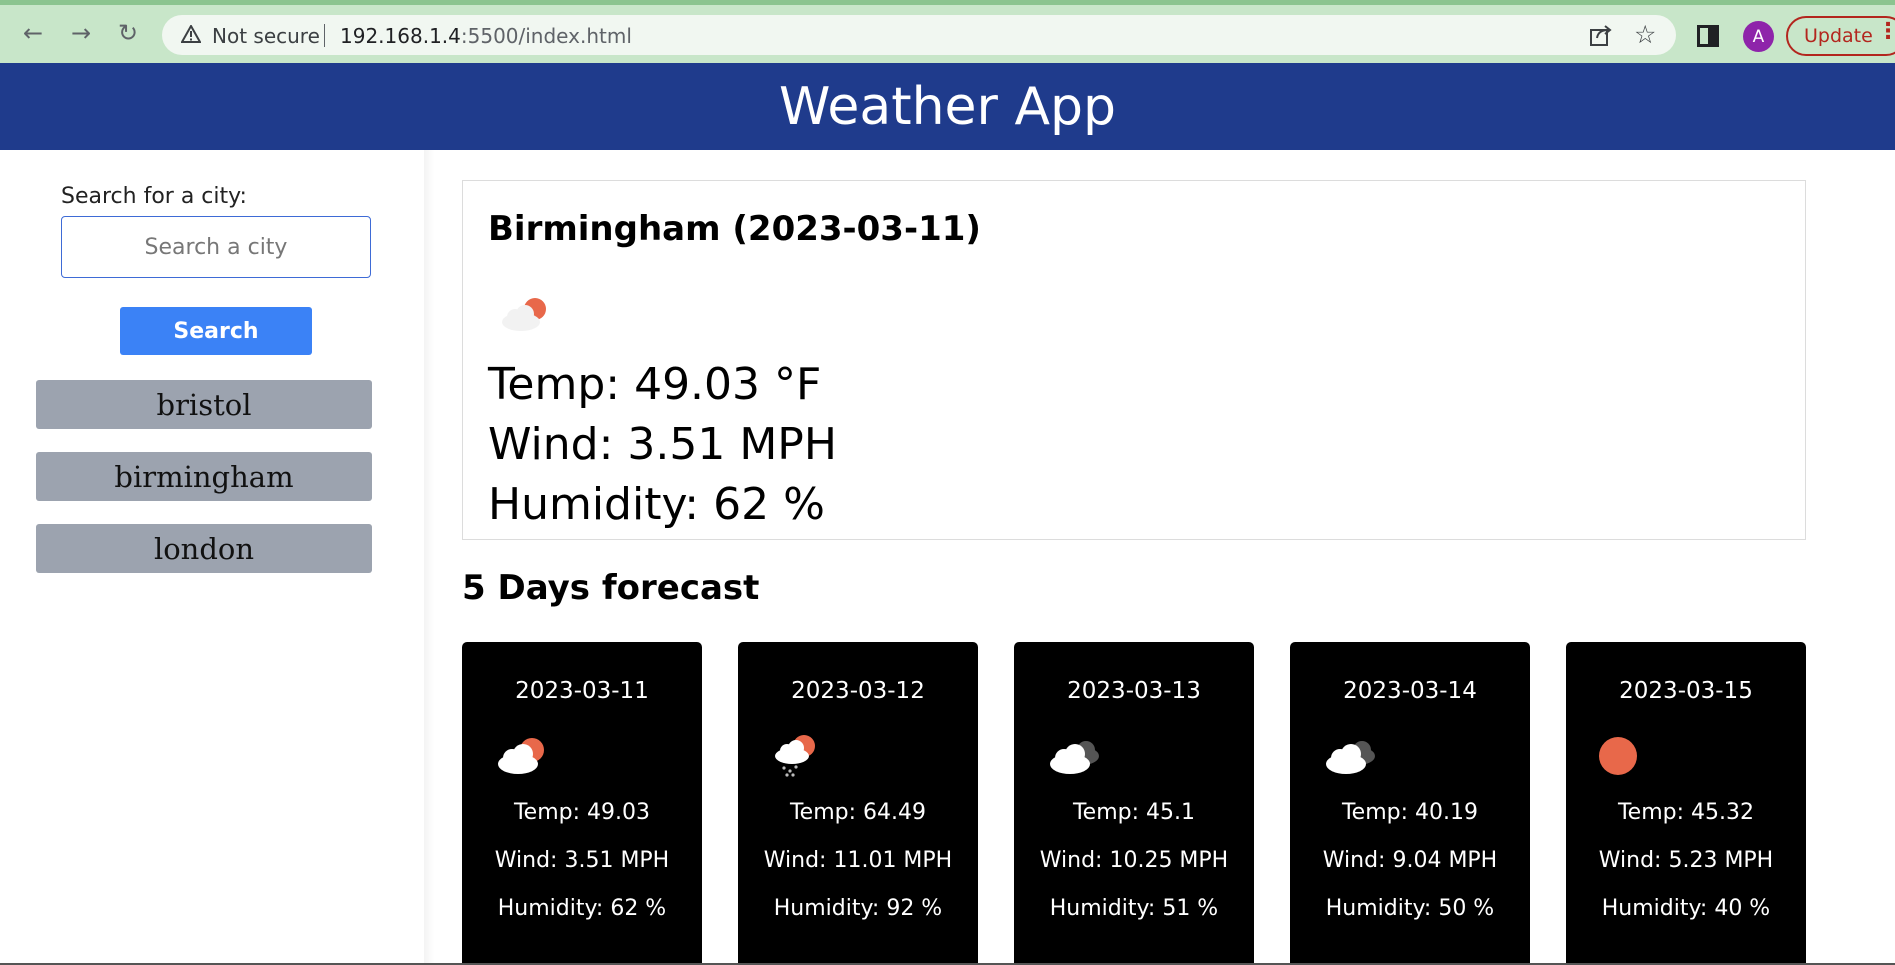 The image size is (1895, 965). I want to click on avatar: A, so click(1758, 36).